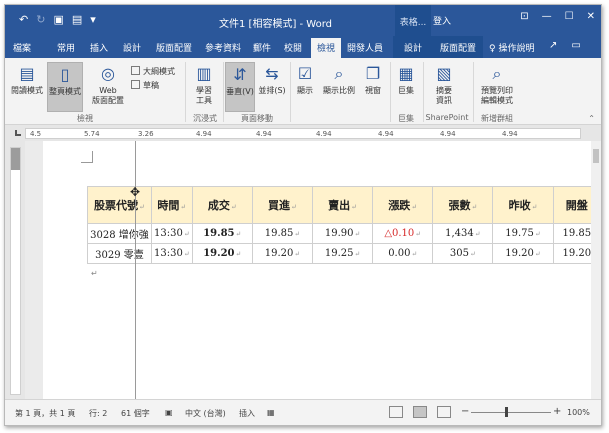  I want to click on collapse-ribbon-icon: ⌃, so click(591, 118).